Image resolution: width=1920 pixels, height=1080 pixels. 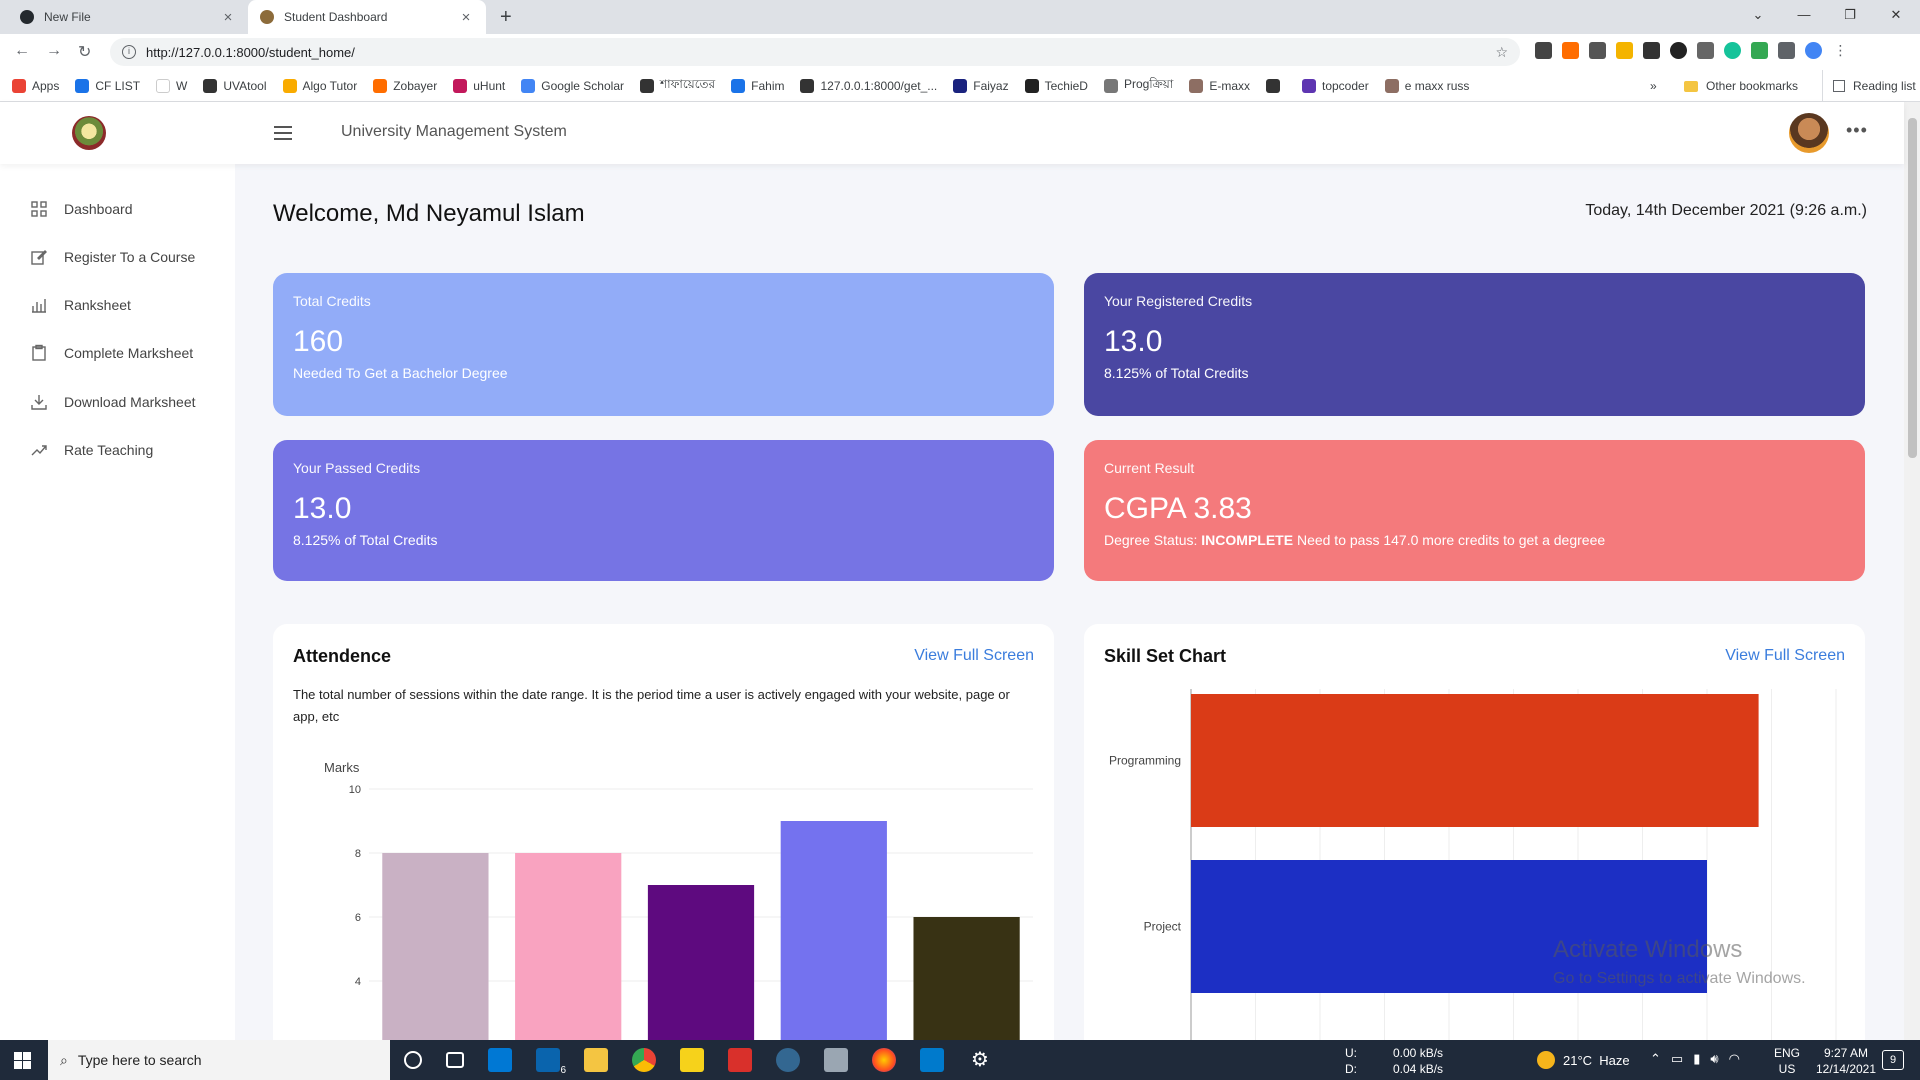 I want to click on bookmark-label: Zobayer, so click(x=415, y=86).